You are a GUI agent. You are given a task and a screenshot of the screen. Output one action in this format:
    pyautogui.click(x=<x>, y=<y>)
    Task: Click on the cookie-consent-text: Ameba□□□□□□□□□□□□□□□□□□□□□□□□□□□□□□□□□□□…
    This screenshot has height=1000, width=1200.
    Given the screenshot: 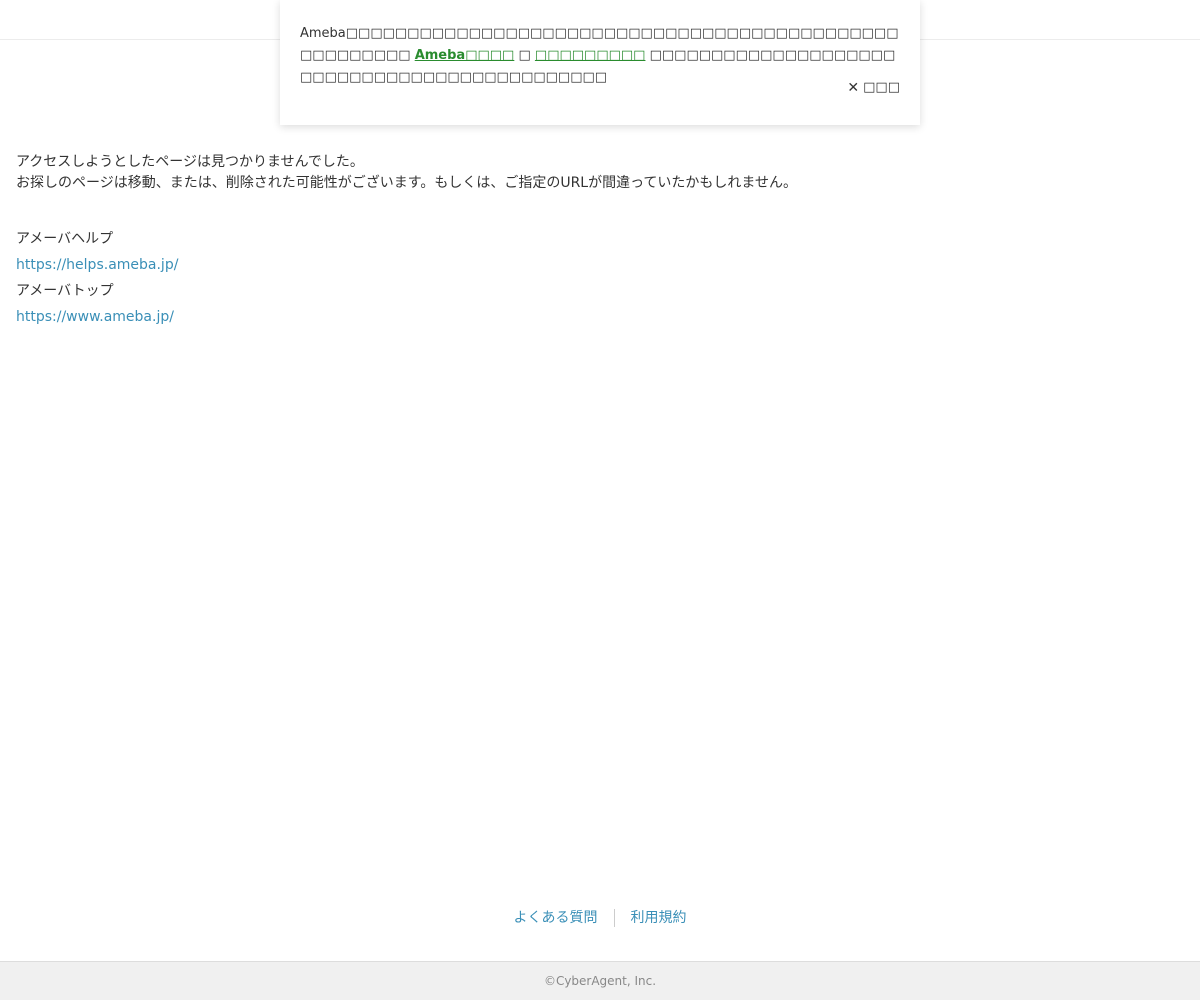 What is the action you would take?
    pyautogui.click(x=600, y=56)
    